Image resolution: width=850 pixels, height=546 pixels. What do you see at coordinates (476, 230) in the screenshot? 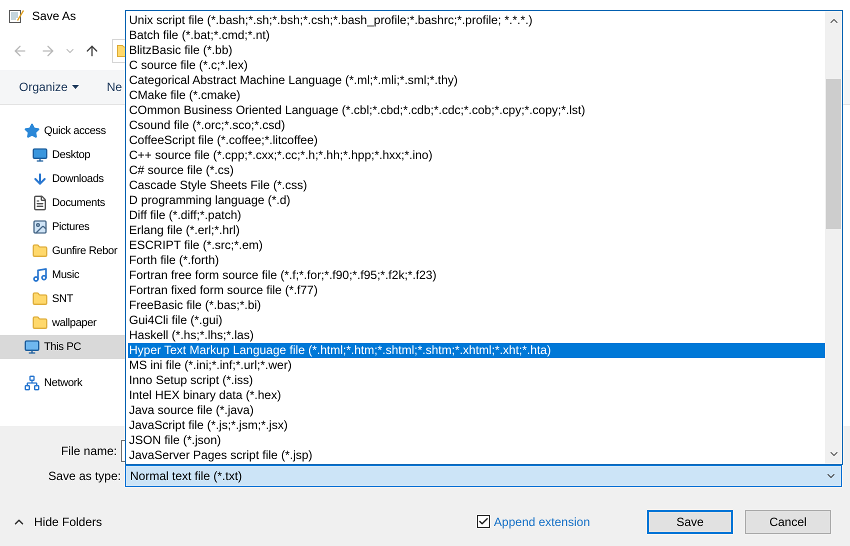
I see `file-type-option: Erlang file (*.erl;*.hrl)` at bounding box center [476, 230].